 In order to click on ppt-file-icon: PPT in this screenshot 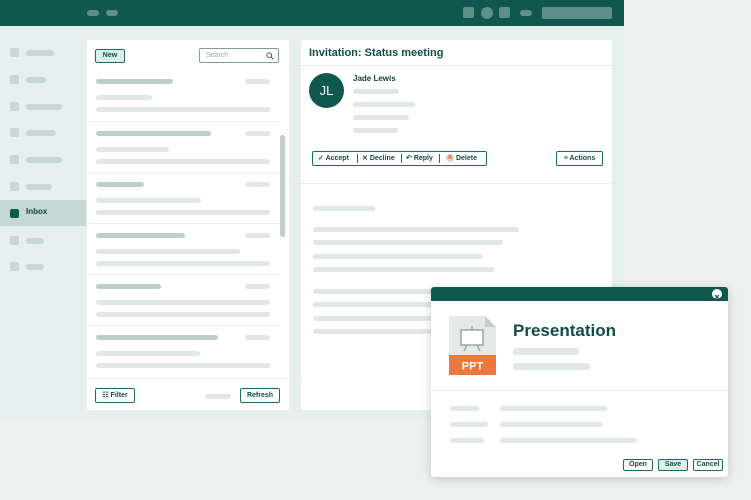, I will do `click(472, 345)`.